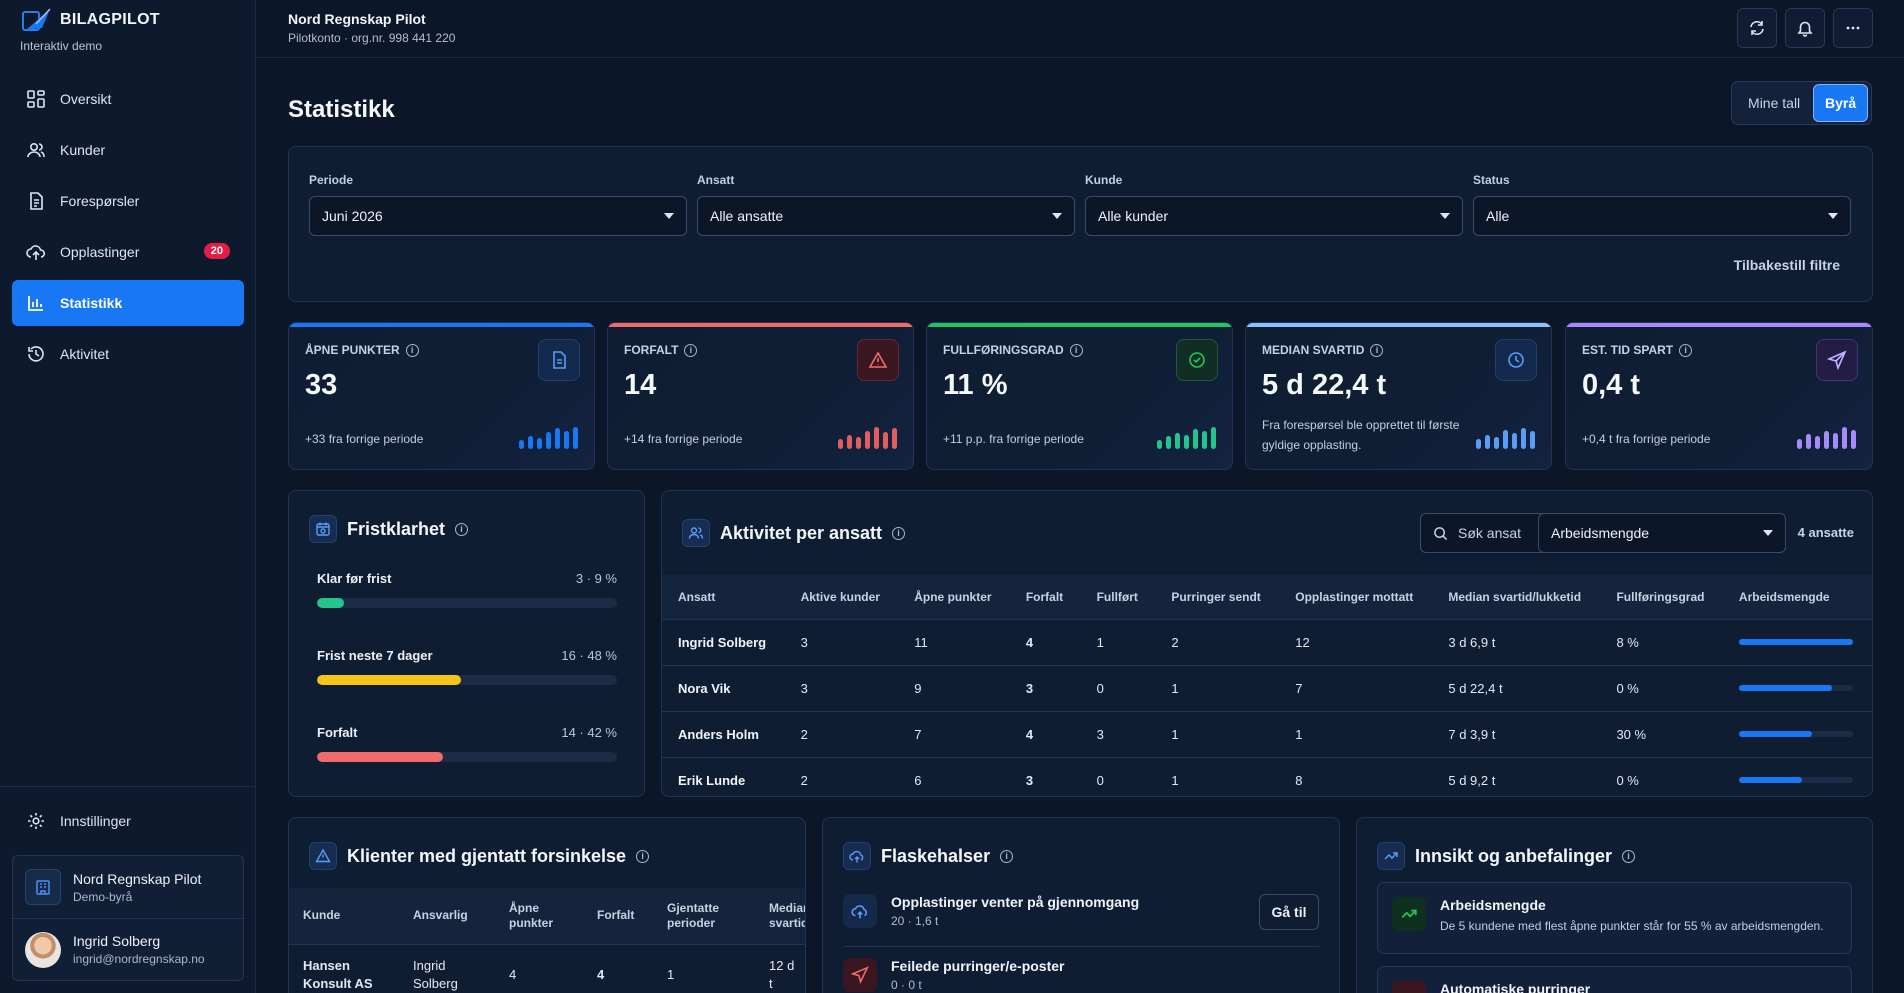  I want to click on frist-row-forfalt: Forfalt 14 · 42 %, so click(467, 743).